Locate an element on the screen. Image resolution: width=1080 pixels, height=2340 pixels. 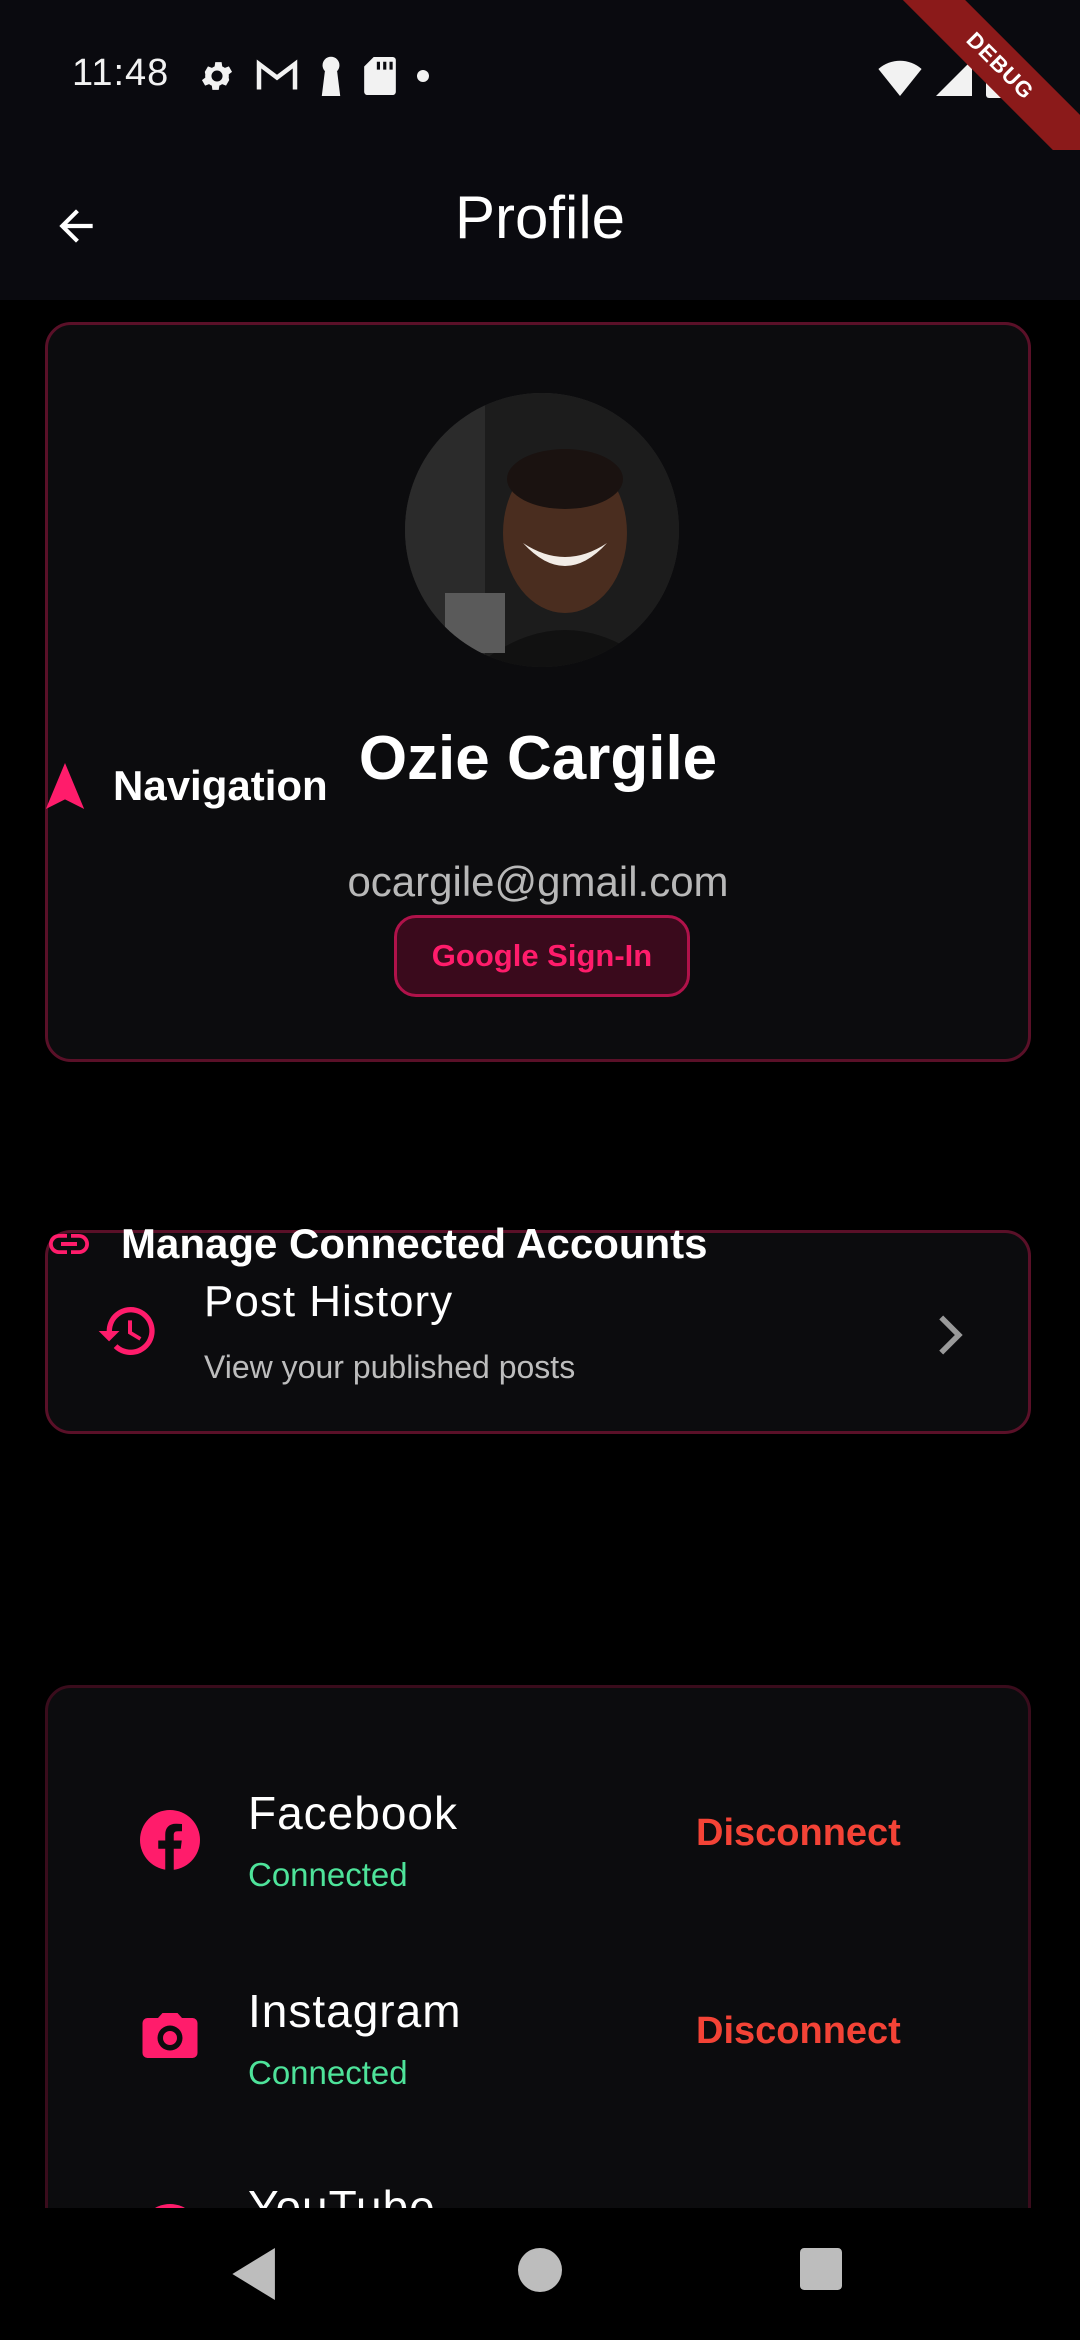
status-bar: 11:48 DEBUG is located at coordinates (540, 94).